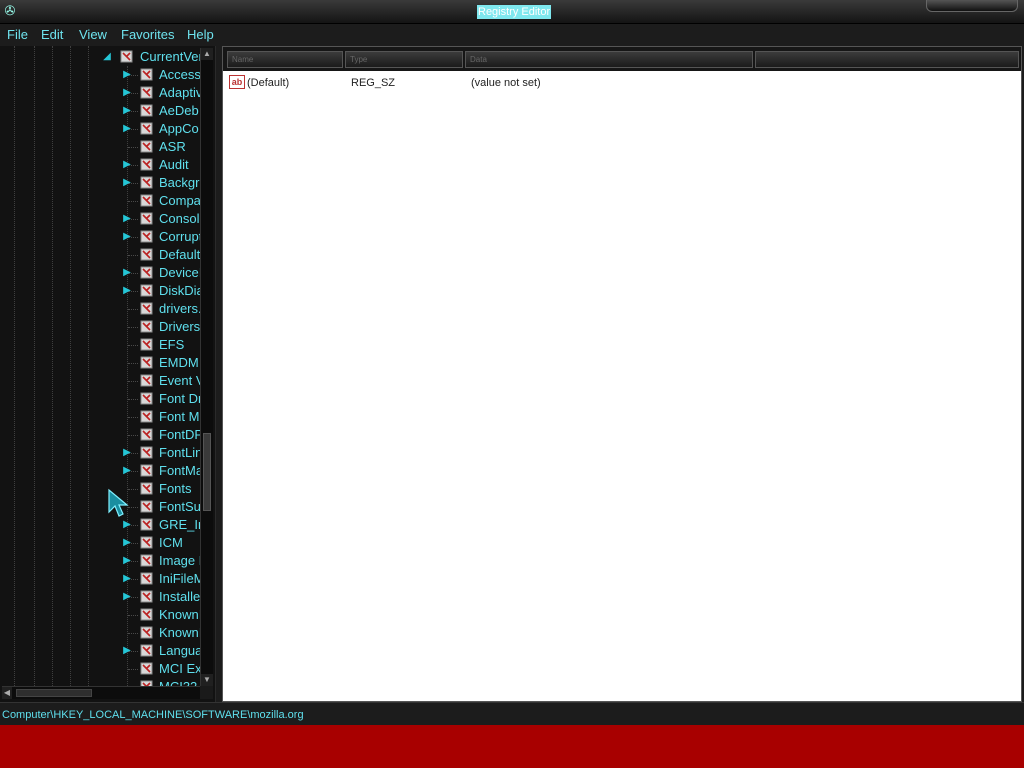 This screenshot has width=1024, height=768. I want to click on value-data: (value not set), so click(506, 83).